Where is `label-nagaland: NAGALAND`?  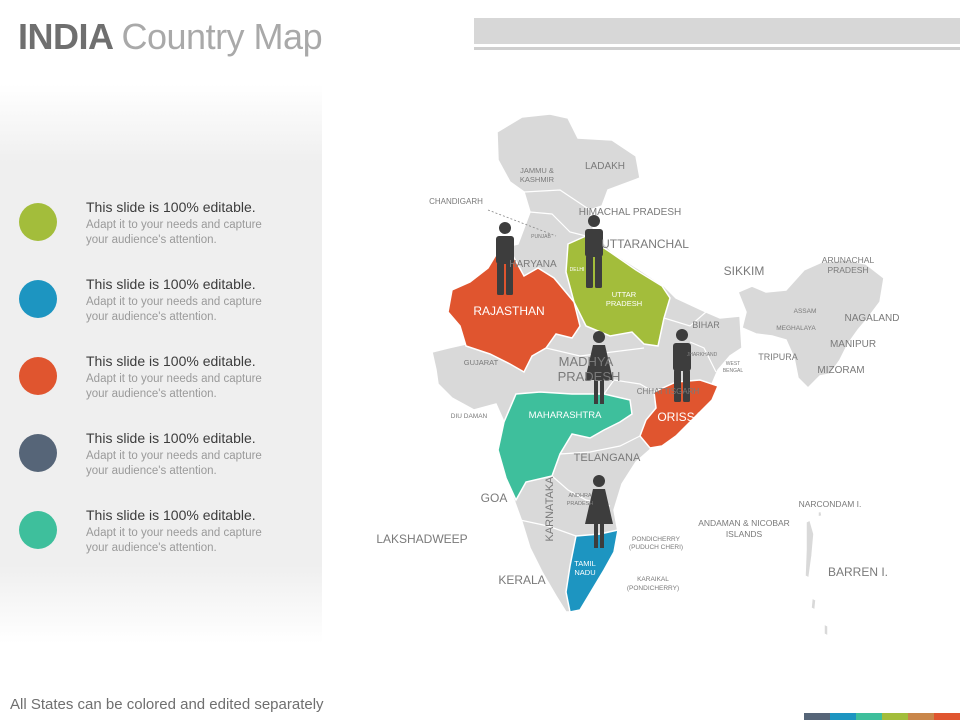
label-nagaland: NAGALAND is located at coordinates (871, 318).